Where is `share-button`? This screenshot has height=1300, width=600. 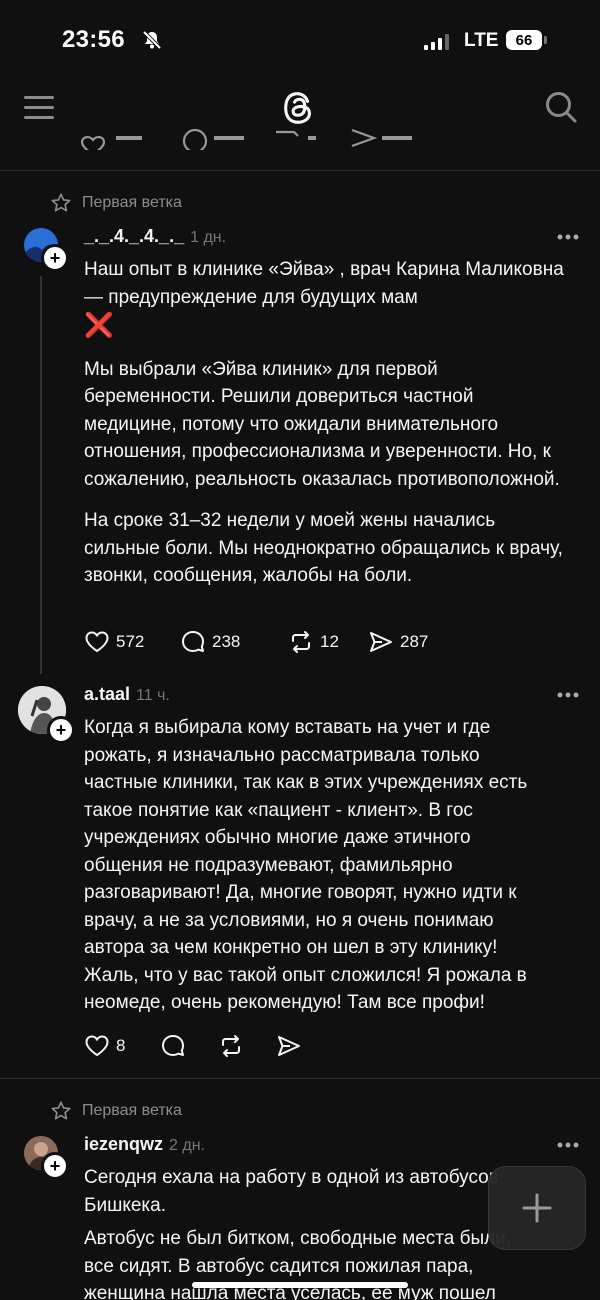 share-button is located at coordinates (289, 1046).